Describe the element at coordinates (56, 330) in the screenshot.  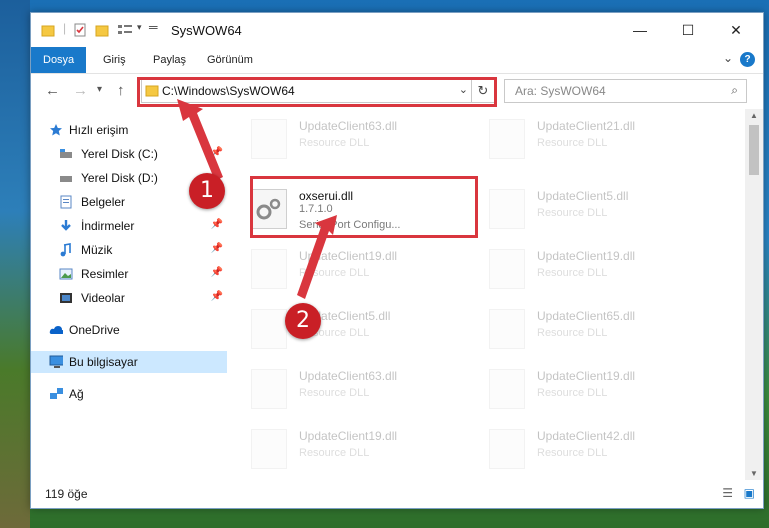
I see `cloud-icon` at that location.